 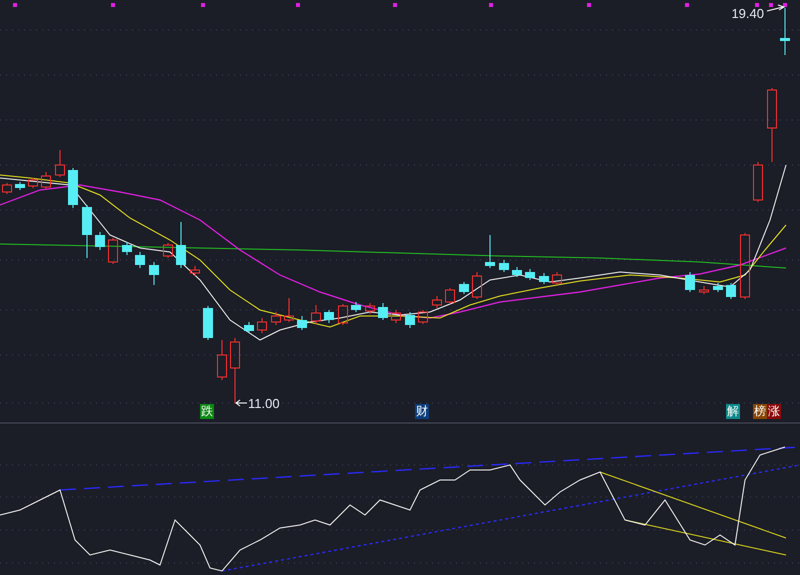 What do you see at coordinates (422, 411) in the screenshot?
I see `signal-badge: 财` at bounding box center [422, 411].